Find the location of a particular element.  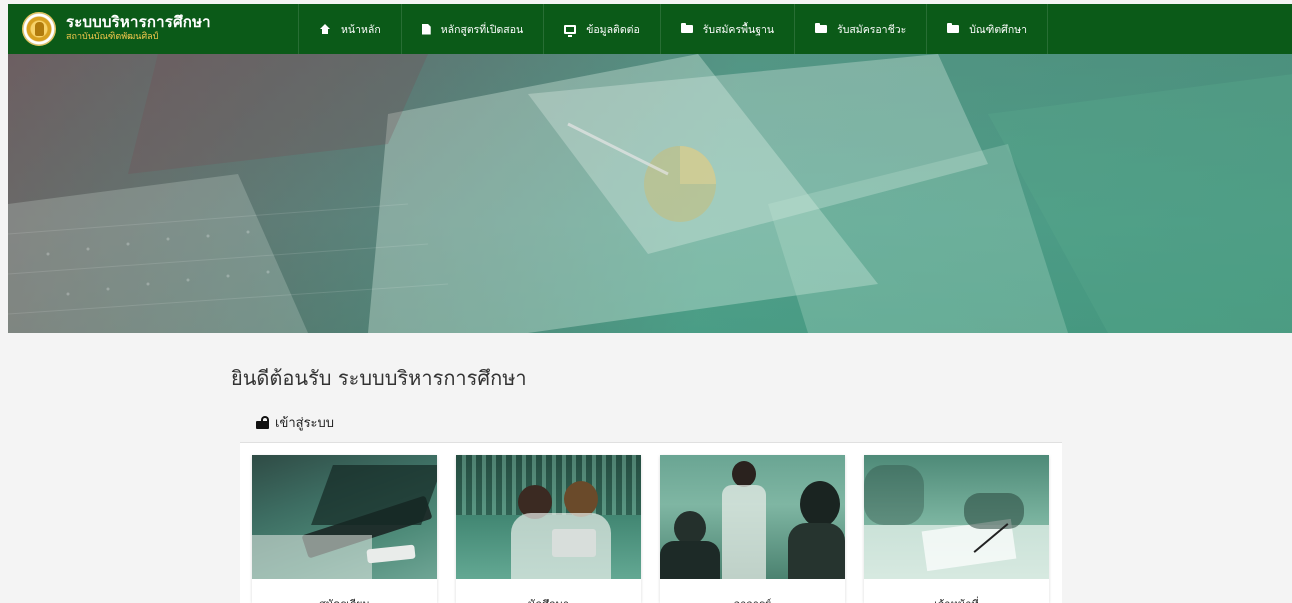

card-image-teacher-presenting is located at coordinates (752, 517).